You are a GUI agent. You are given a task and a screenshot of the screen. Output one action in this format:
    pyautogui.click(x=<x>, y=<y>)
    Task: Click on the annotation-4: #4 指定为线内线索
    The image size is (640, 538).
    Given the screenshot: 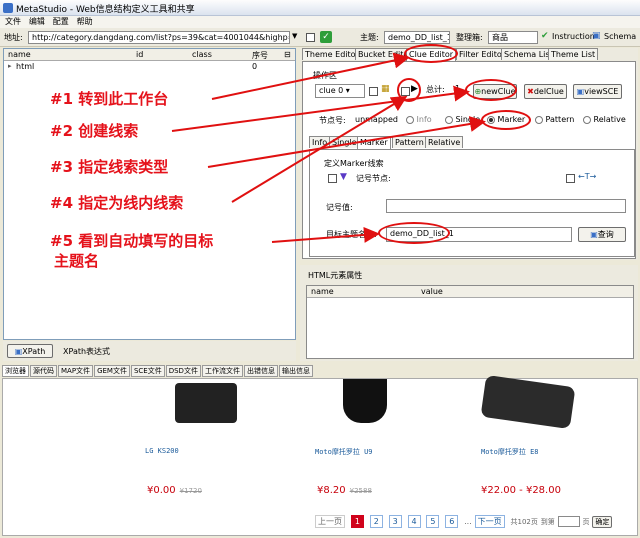 What is the action you would take?
    pyautogui.click(x=117, y=203)
    